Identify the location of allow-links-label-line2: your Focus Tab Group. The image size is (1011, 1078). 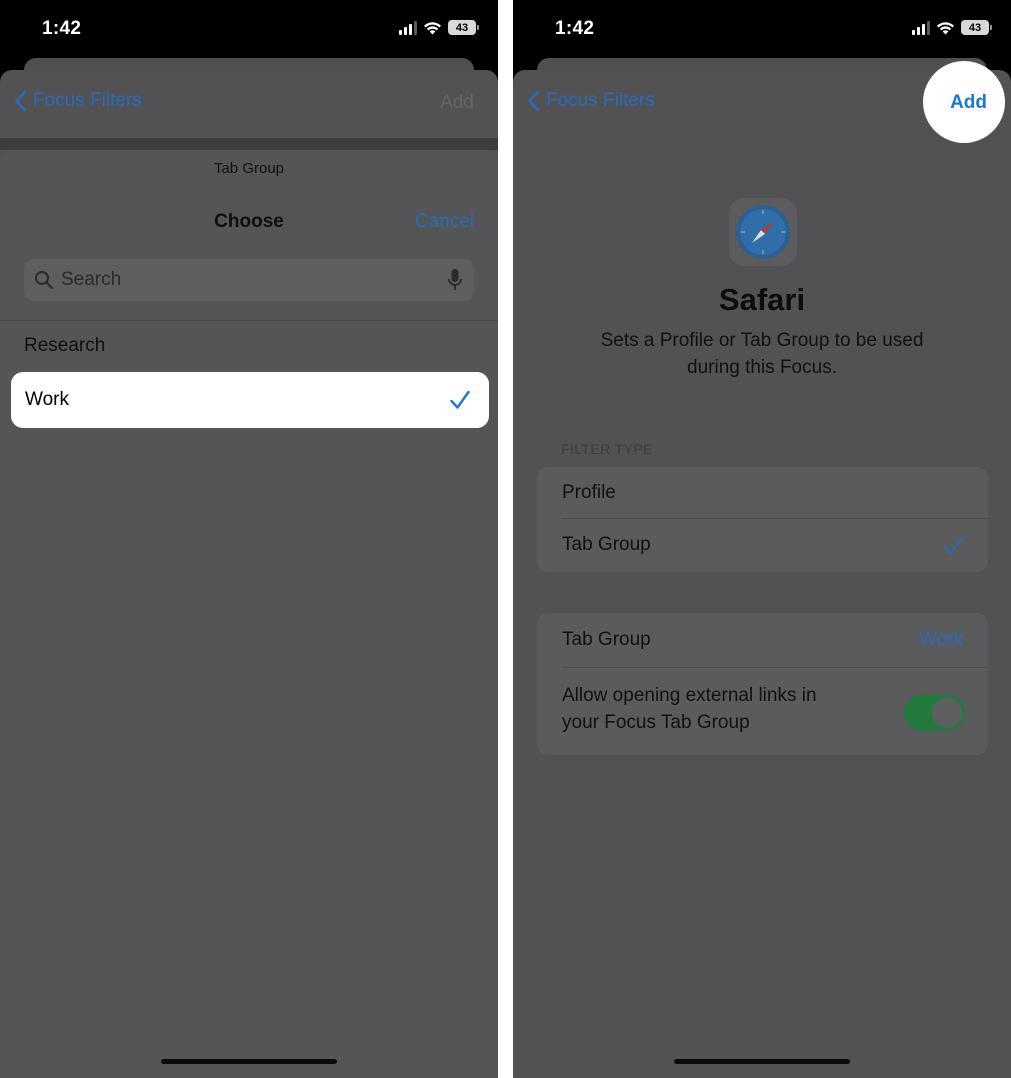
(656, 722).